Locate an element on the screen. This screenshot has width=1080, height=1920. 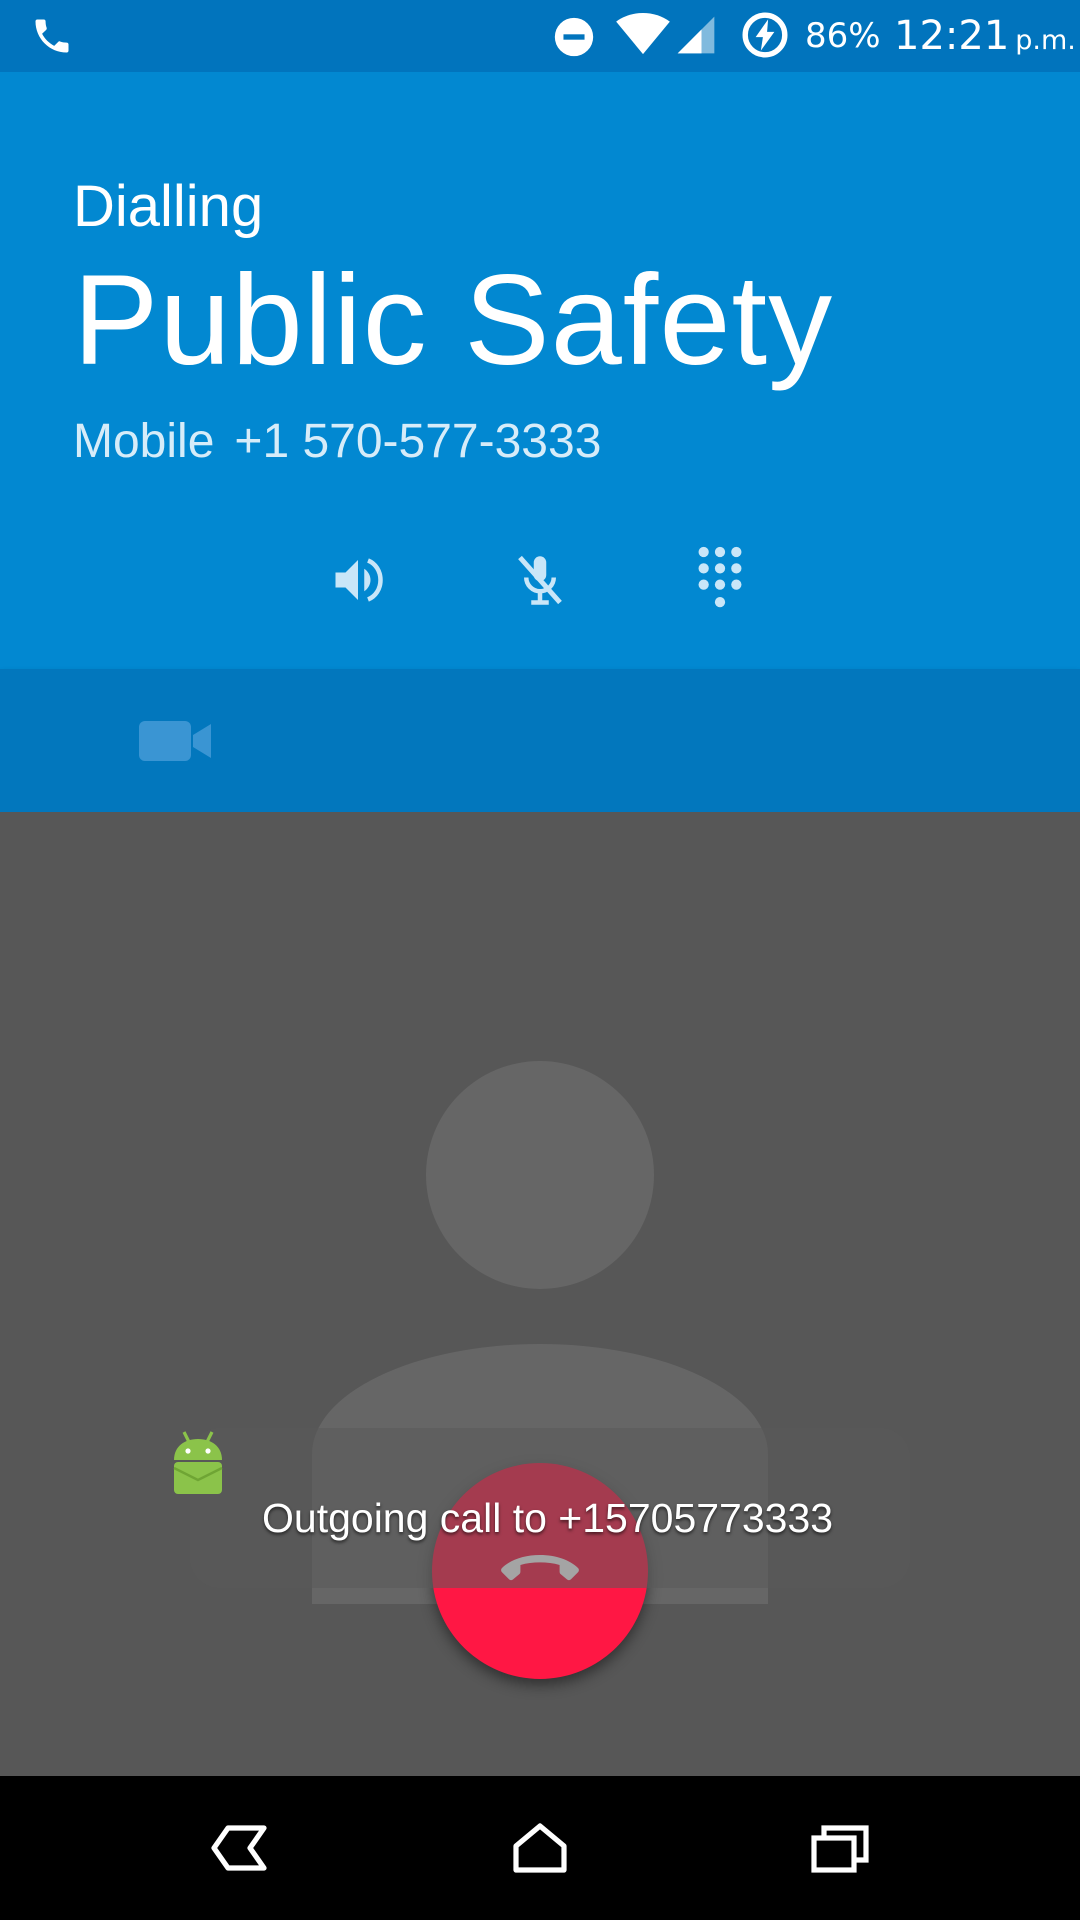
status-bar: 86% 12:21 p.m. is located at coordinates (540, 36).